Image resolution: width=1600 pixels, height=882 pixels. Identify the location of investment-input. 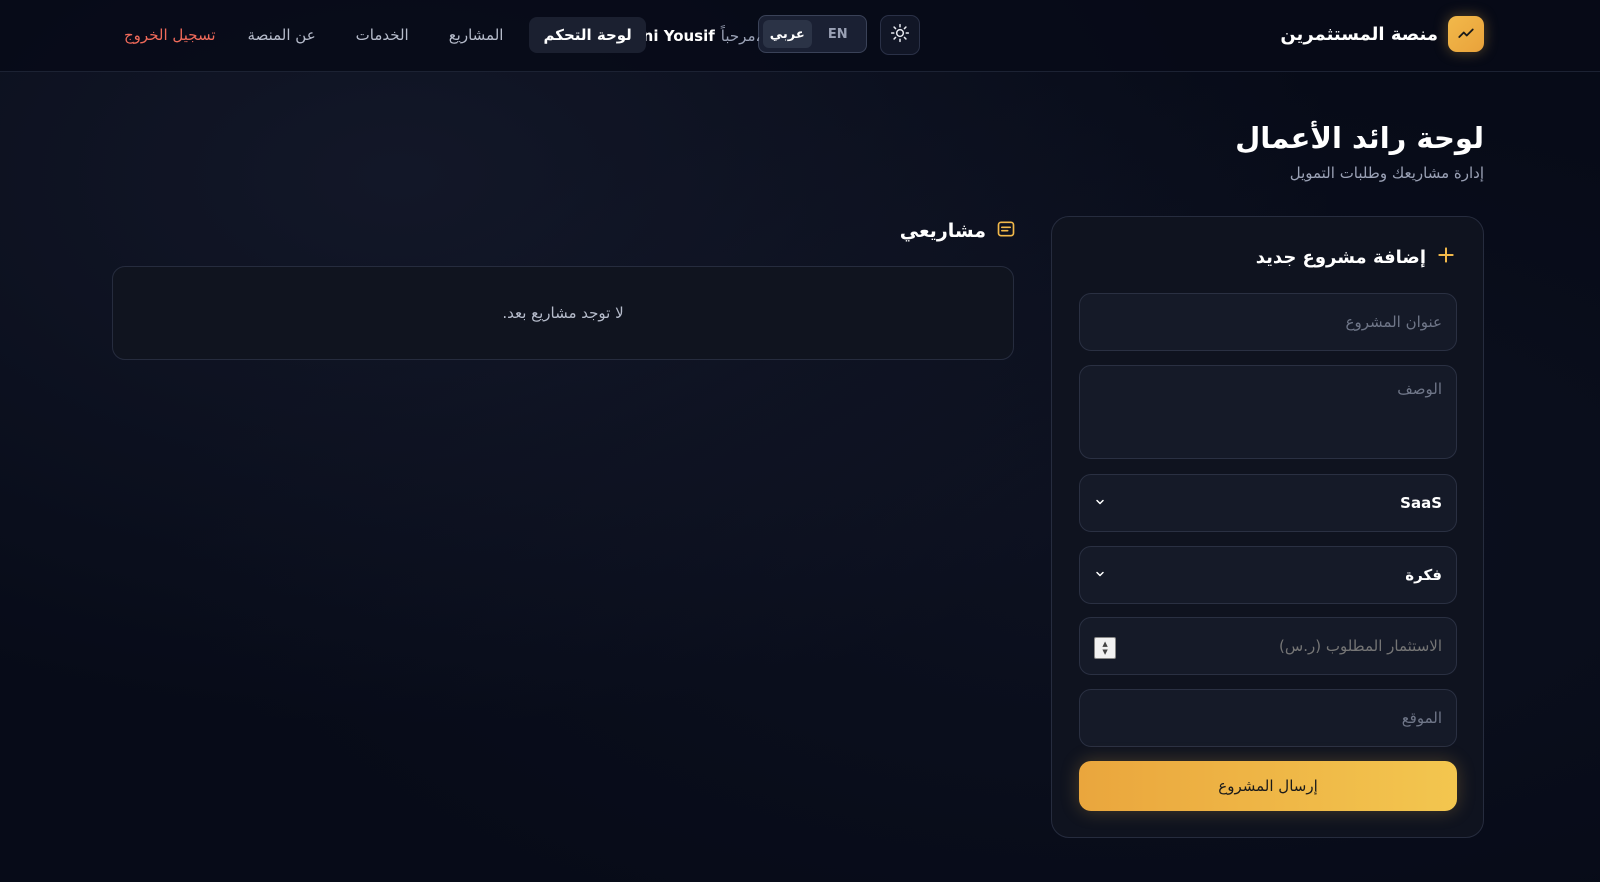
(1268, 646).